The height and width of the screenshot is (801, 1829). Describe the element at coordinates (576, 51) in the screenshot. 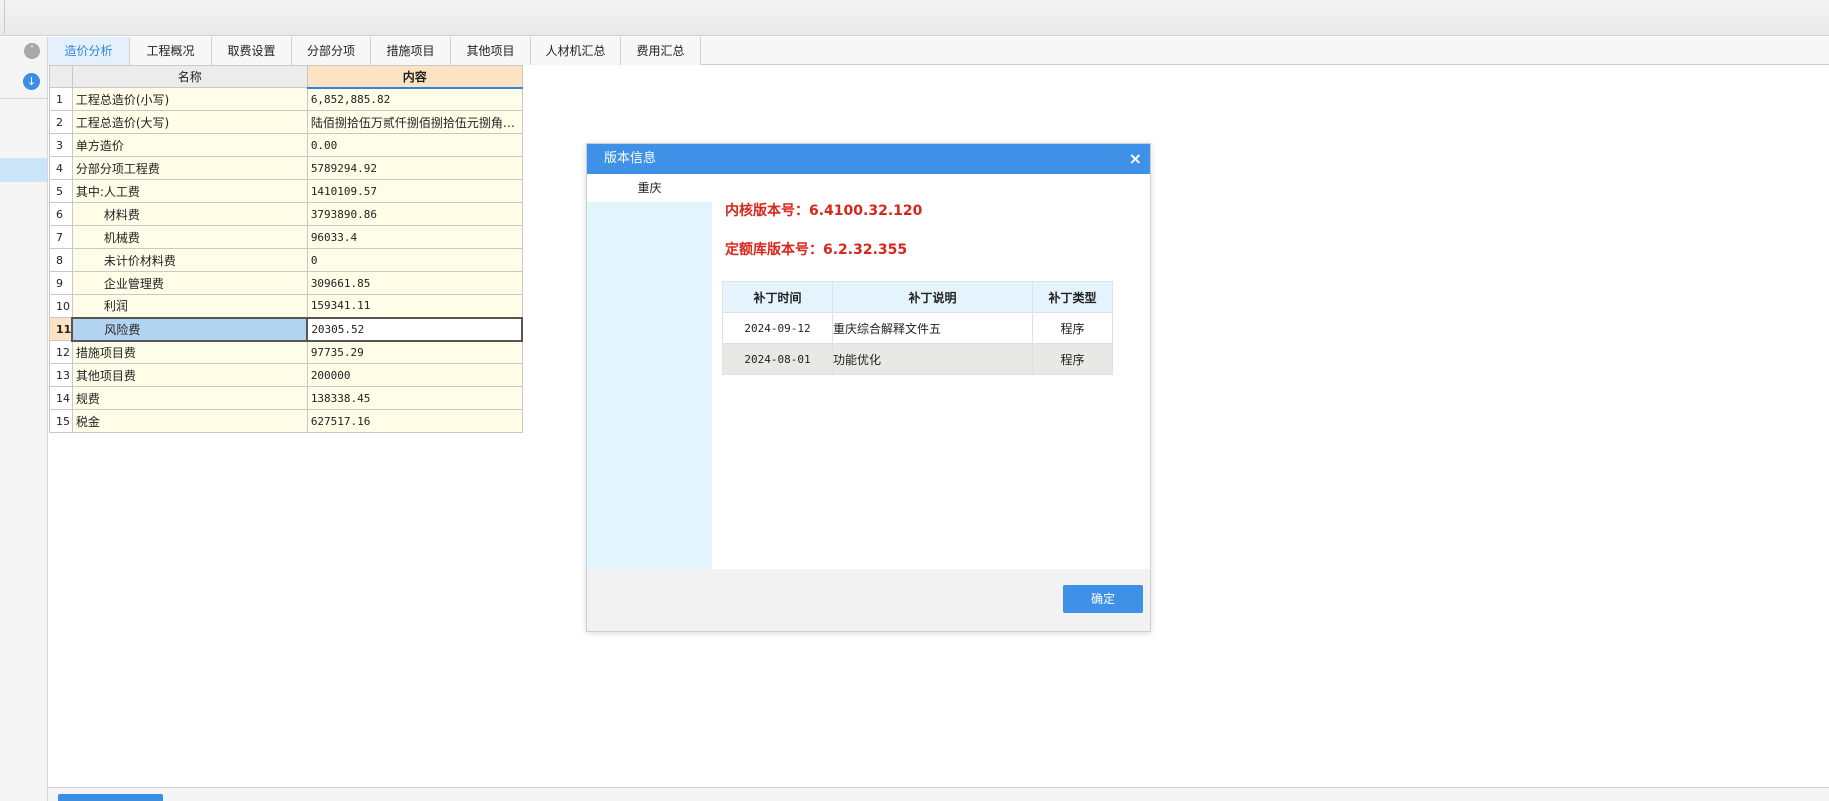

I see `tab-labor-material-summary: 人材机汇总` at that location.